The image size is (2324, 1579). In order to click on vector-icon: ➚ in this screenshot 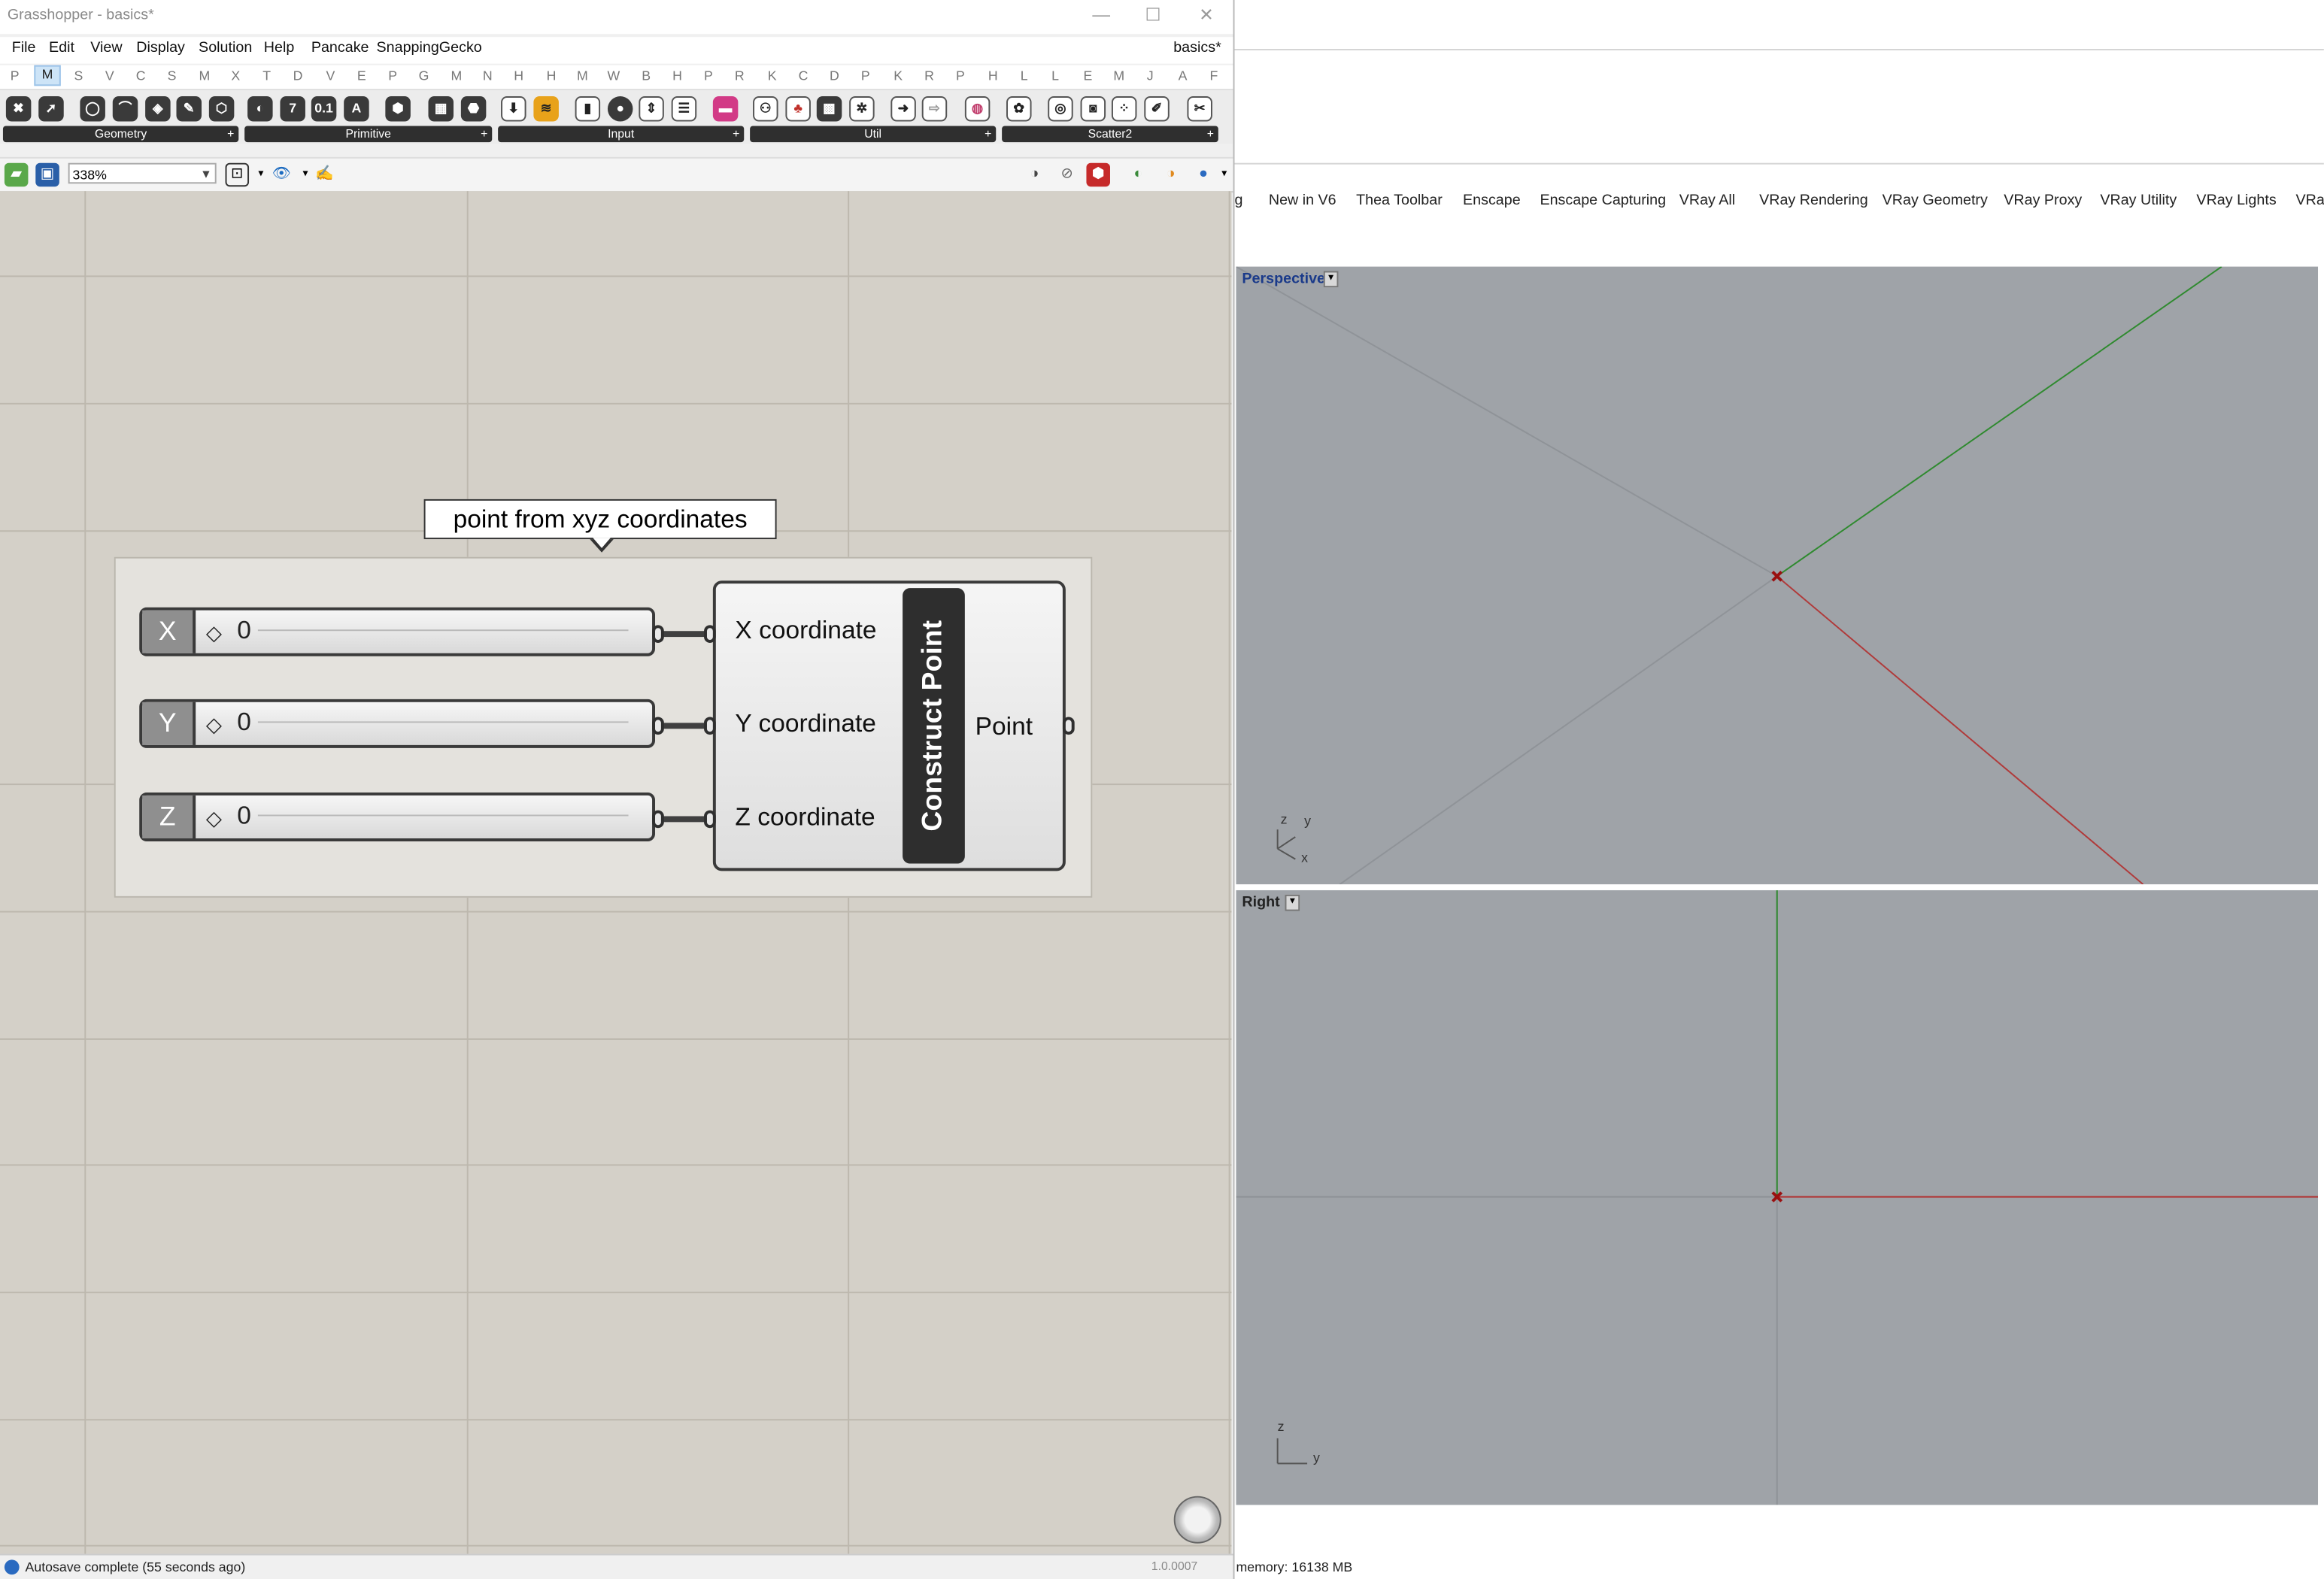, I will do `click(51, 109)`.